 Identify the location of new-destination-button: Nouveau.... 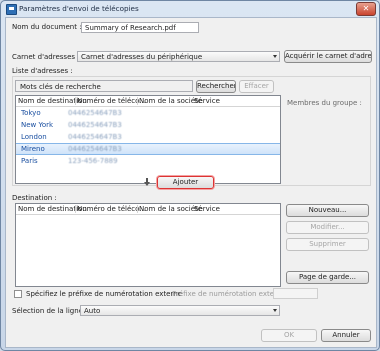
(327, 210).